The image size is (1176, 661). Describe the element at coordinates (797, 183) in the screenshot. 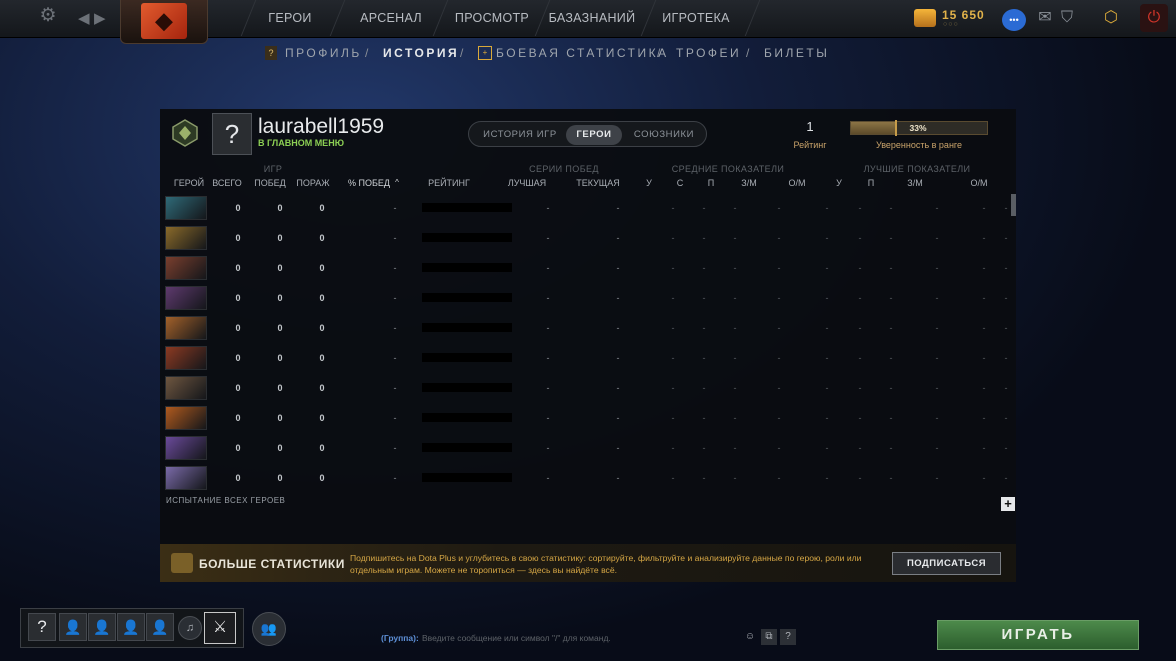

I see `col-avg-xpm: О/М` at that location.